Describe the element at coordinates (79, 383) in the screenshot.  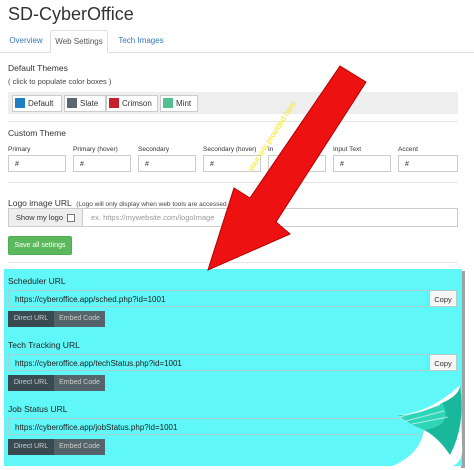
I see `tech-tracking-embed-code-button: Embed Code` at that location.